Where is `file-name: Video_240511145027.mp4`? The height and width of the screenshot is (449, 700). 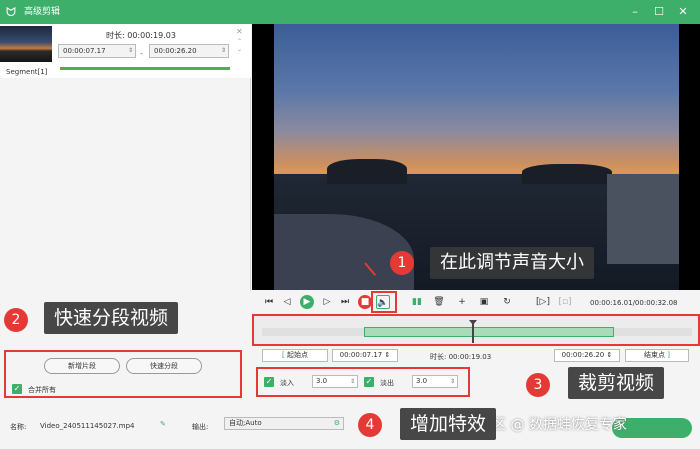 file-name: Video_240511145027.mp4 is located at coordinates (87, 426).